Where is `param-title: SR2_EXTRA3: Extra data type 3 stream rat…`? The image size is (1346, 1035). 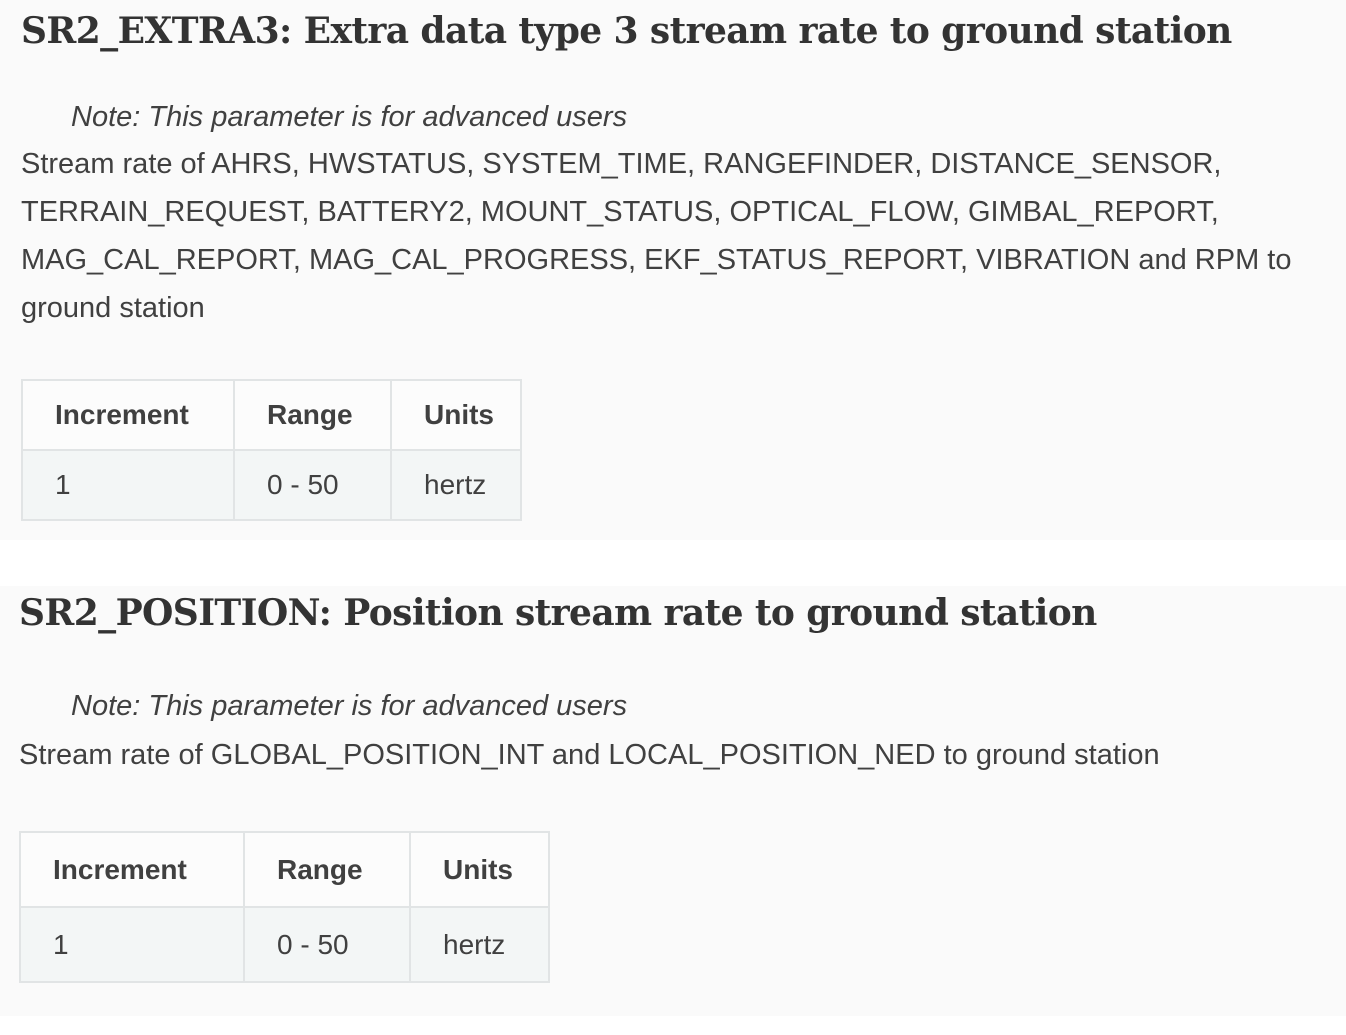
param-title: SR2_EXTRA3: Extra data type 3 stream rat… is located at coordinates (626, 31).